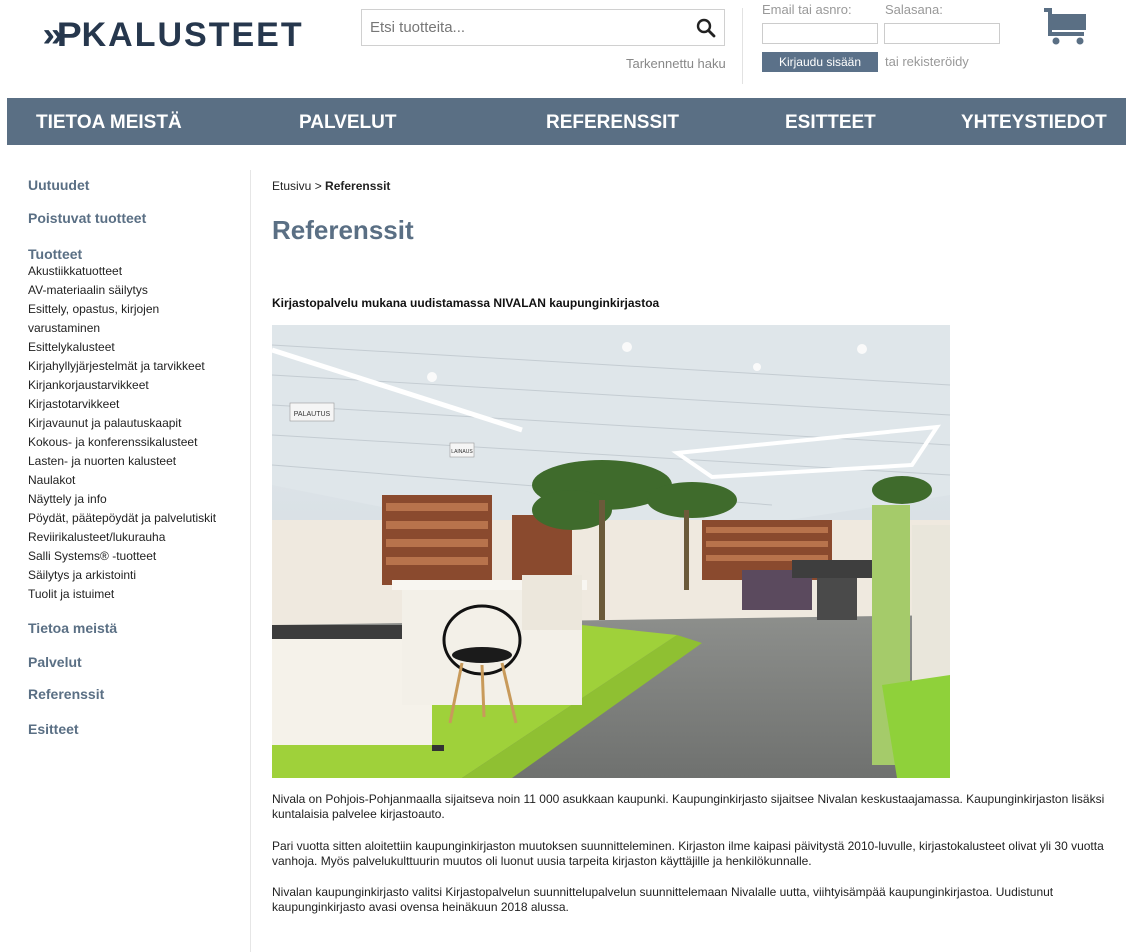  What do you see at coordinates (914, 9) in the screenshot?
I see `password-label: Salasana:` at bounding box center [914, 9].